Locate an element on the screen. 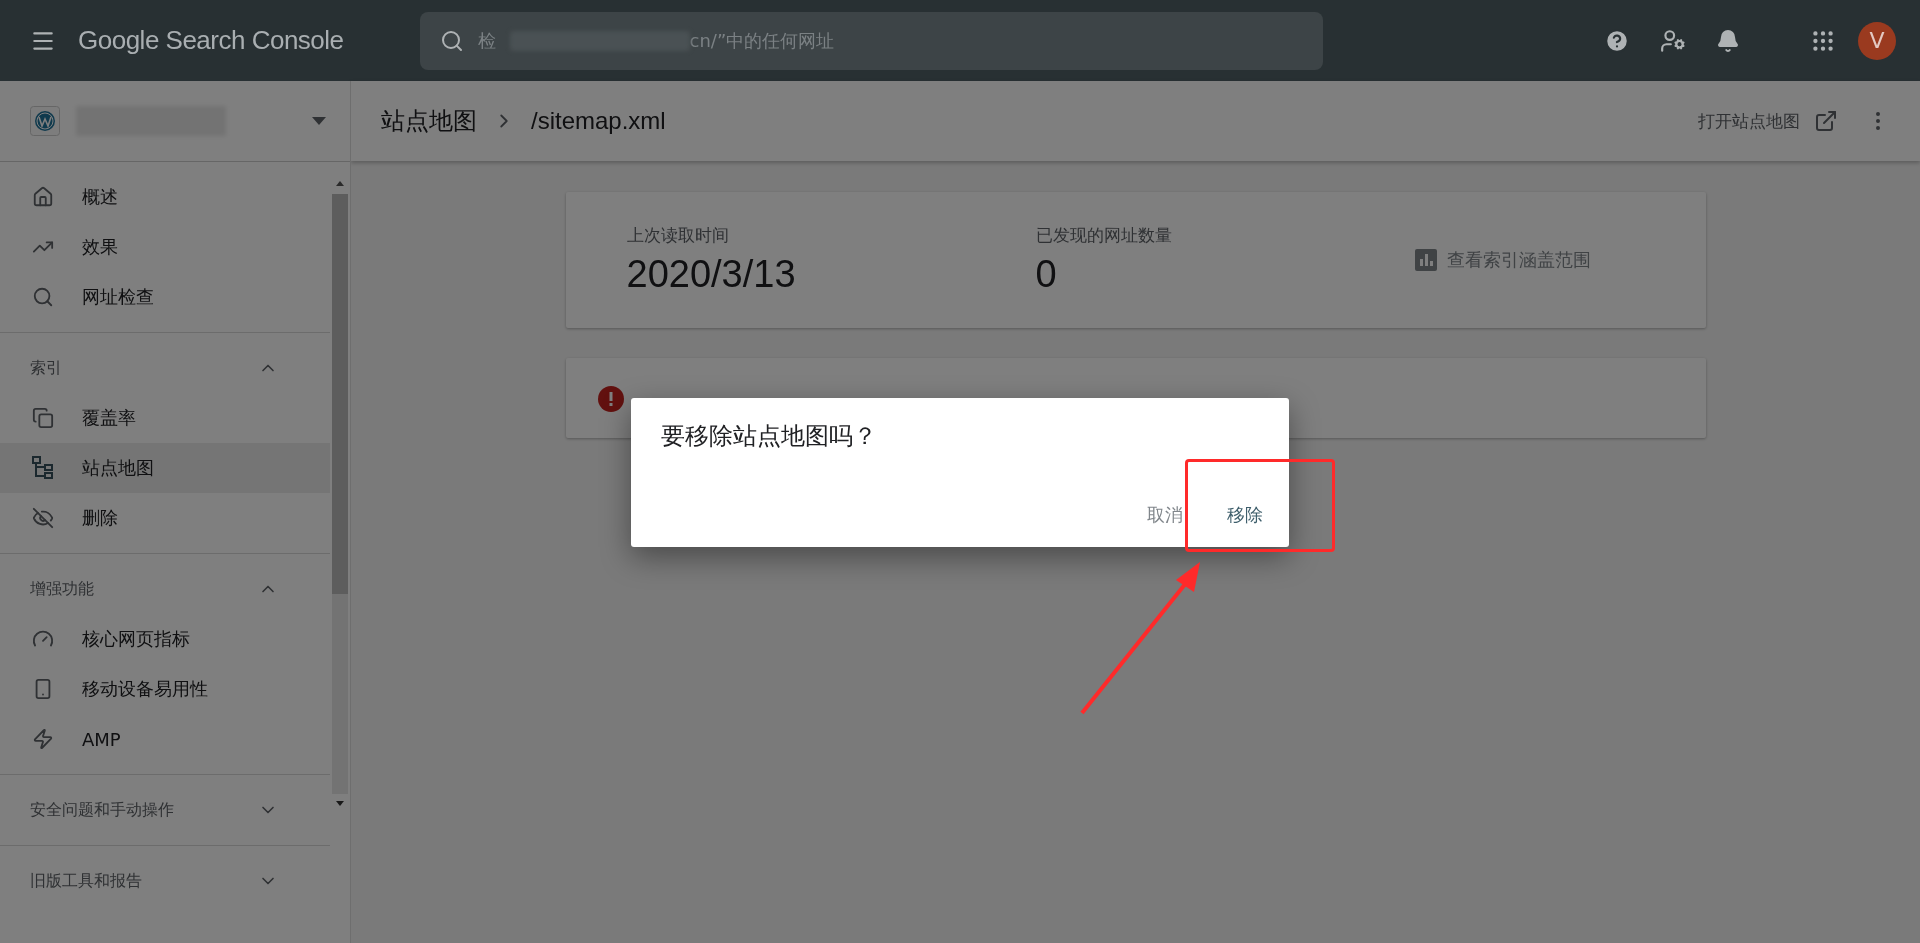 This screenshot has height=943, width=1920. eye-off-icon is located at coordinates (43, 518).